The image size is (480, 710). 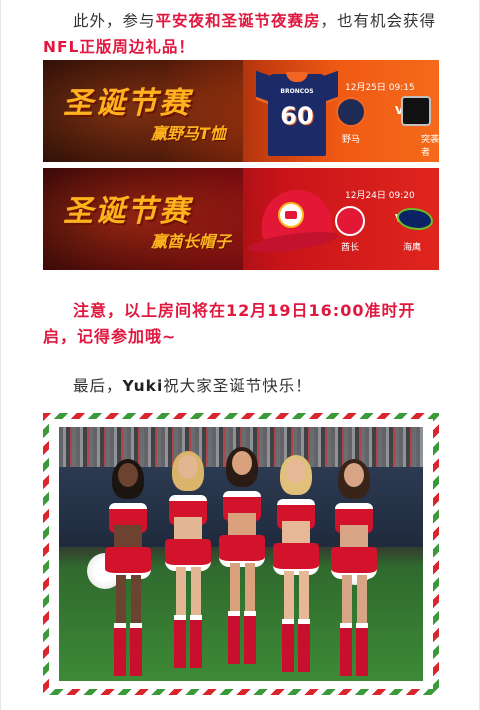 What do you see at coordinates (430, 146) in the screenshot?
I see `team-b-name: 突袭者` at bounding box center [430, 146].